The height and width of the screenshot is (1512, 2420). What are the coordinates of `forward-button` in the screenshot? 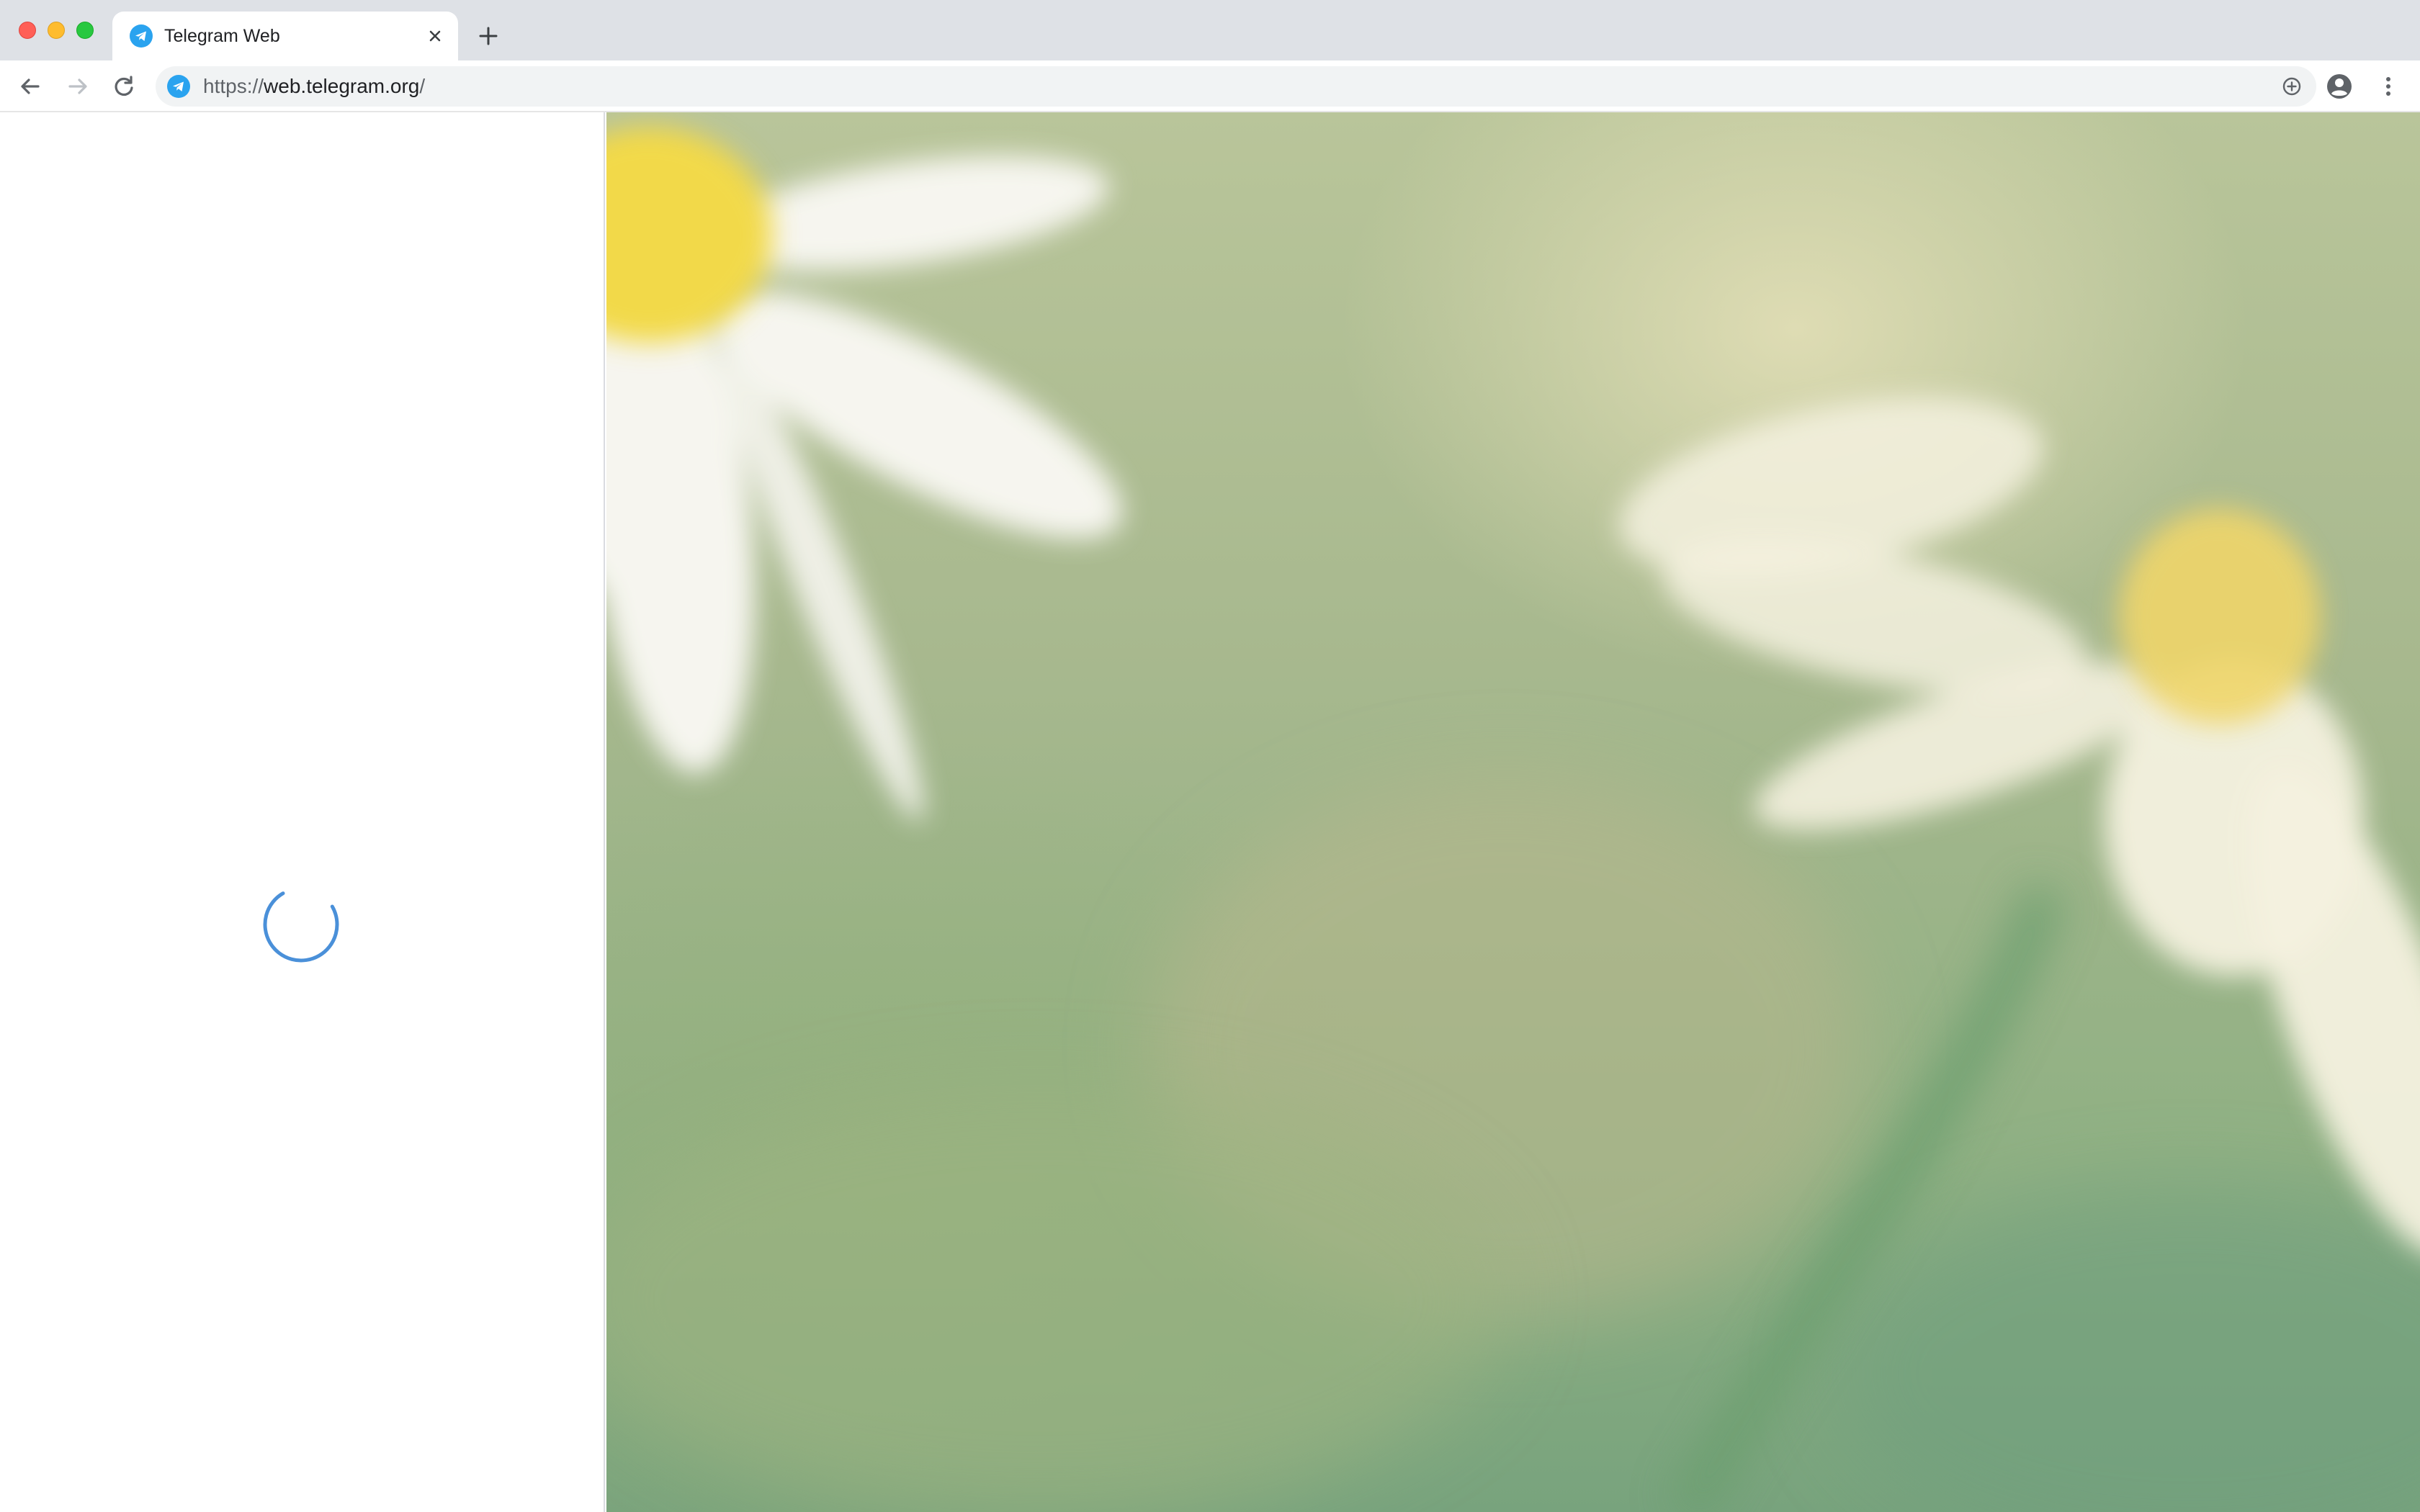 It's located at (77, 86).